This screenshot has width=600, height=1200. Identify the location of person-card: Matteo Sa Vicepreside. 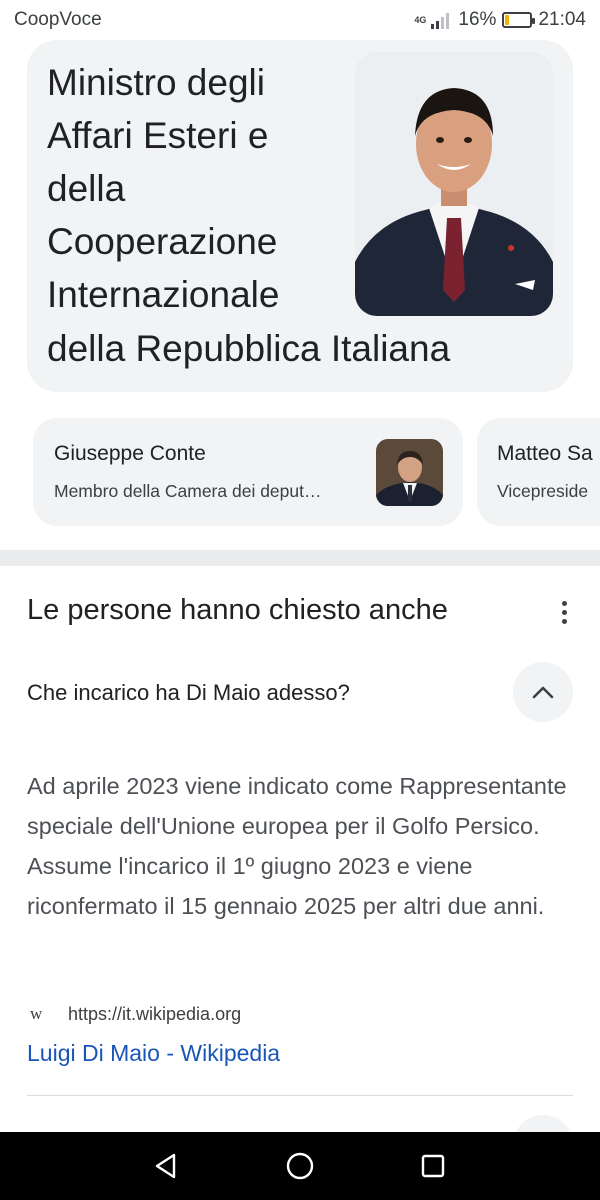
(538, 472).